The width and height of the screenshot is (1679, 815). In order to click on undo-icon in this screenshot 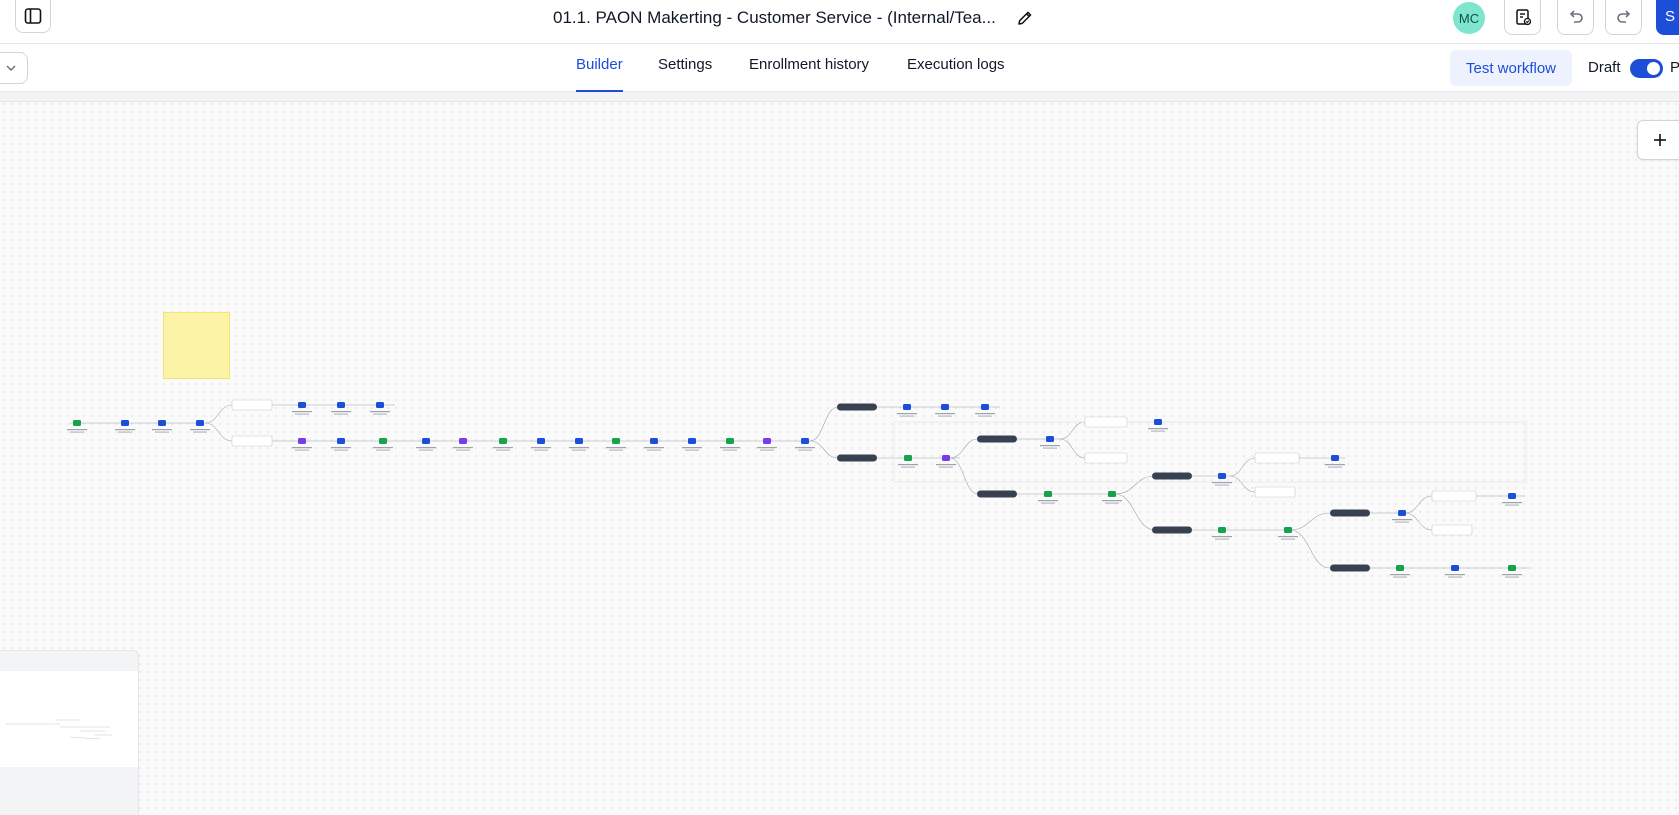, I will do `click(1576, 16)`.